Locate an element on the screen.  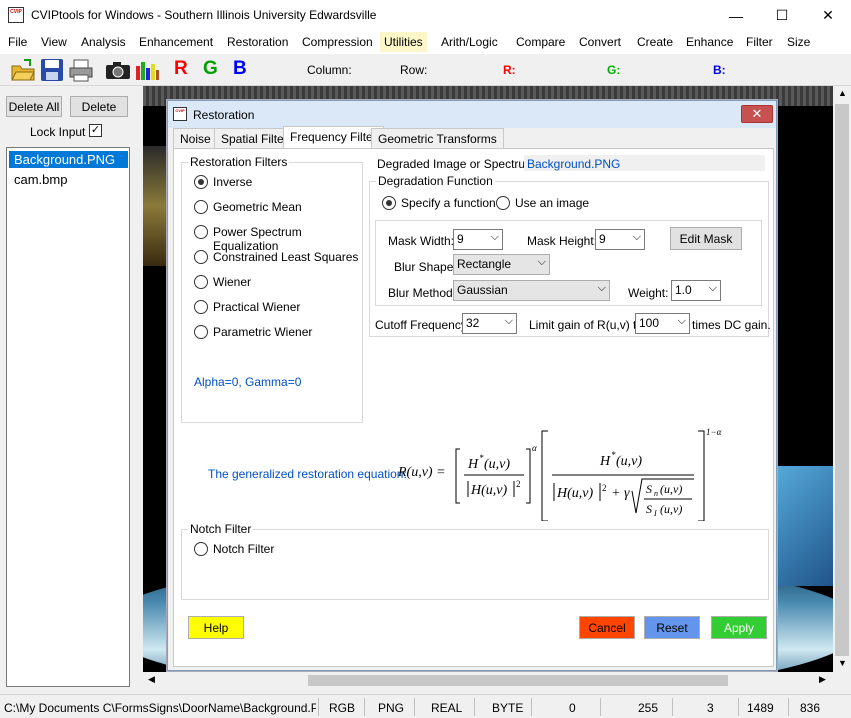
status-height: 836 is located at coordinates (810, 708).